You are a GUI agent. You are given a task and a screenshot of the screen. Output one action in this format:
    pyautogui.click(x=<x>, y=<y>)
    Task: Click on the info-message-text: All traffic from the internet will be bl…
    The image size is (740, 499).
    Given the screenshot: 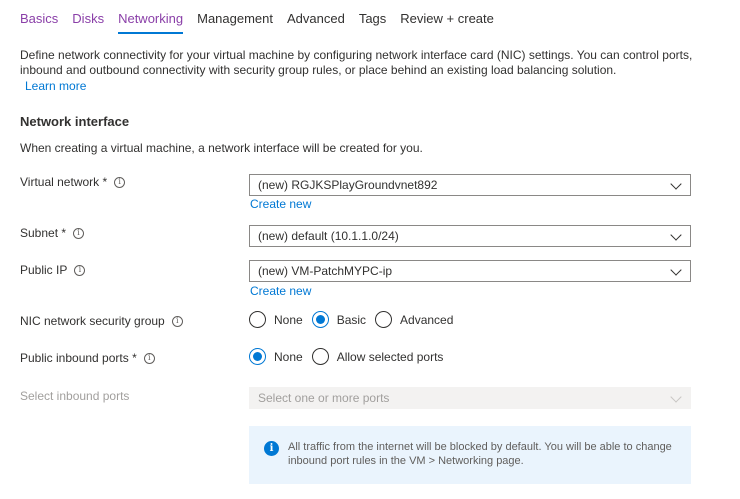 What is the action you would take?
    pyautogui.click(x=480, y=454)
    